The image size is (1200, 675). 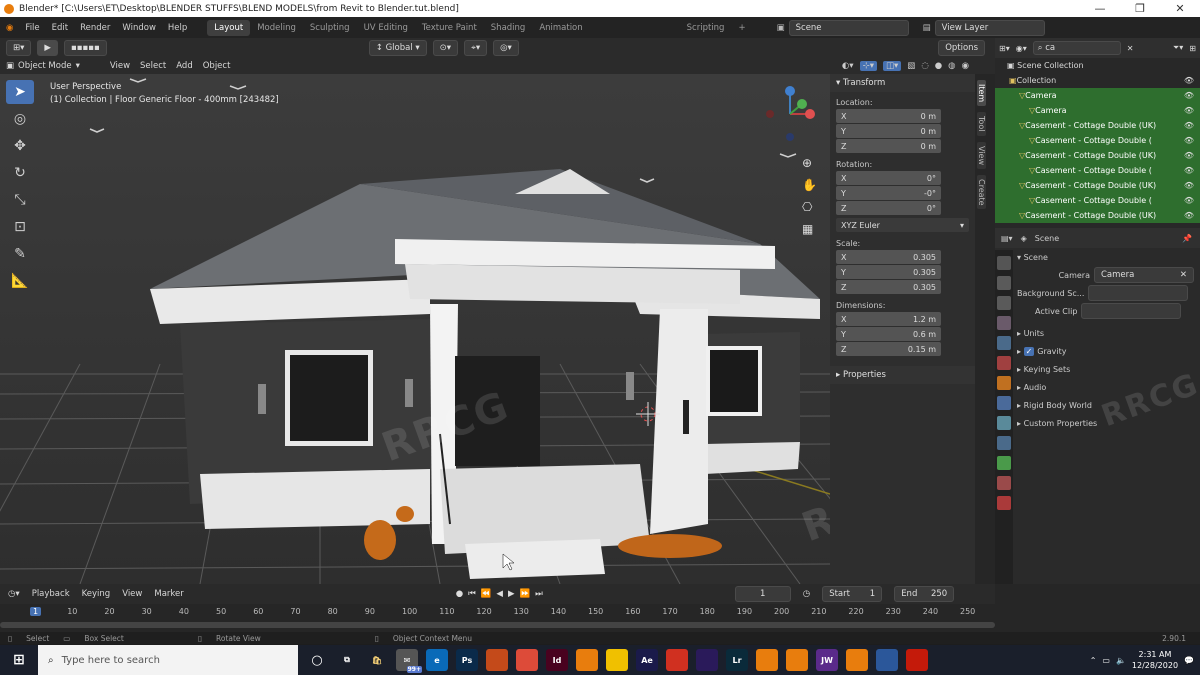 What do you see at coordinates (20, 281) in the screenshot?
I see `measure-tool-icon: 📐` at bounding box center [20, 281].